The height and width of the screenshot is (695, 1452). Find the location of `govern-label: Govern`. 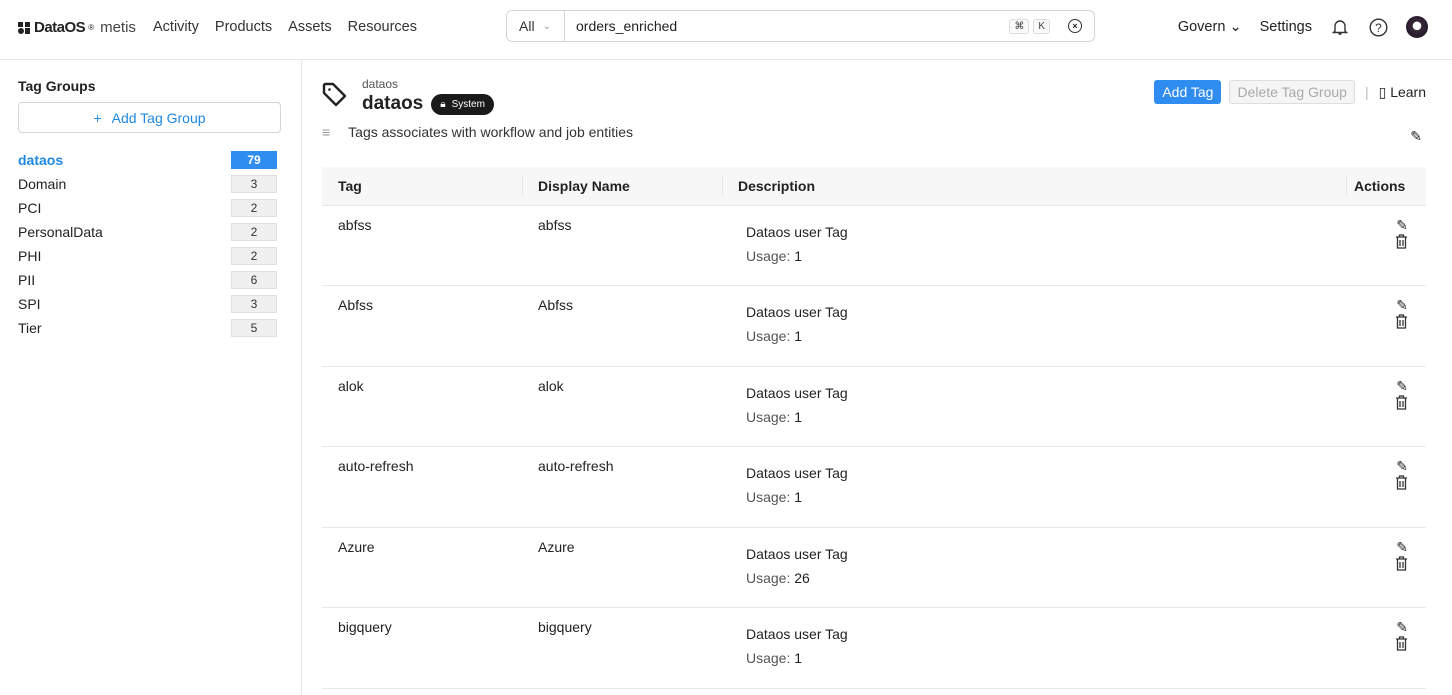

govern-label: Govern is located at coordinates (1201, 27).